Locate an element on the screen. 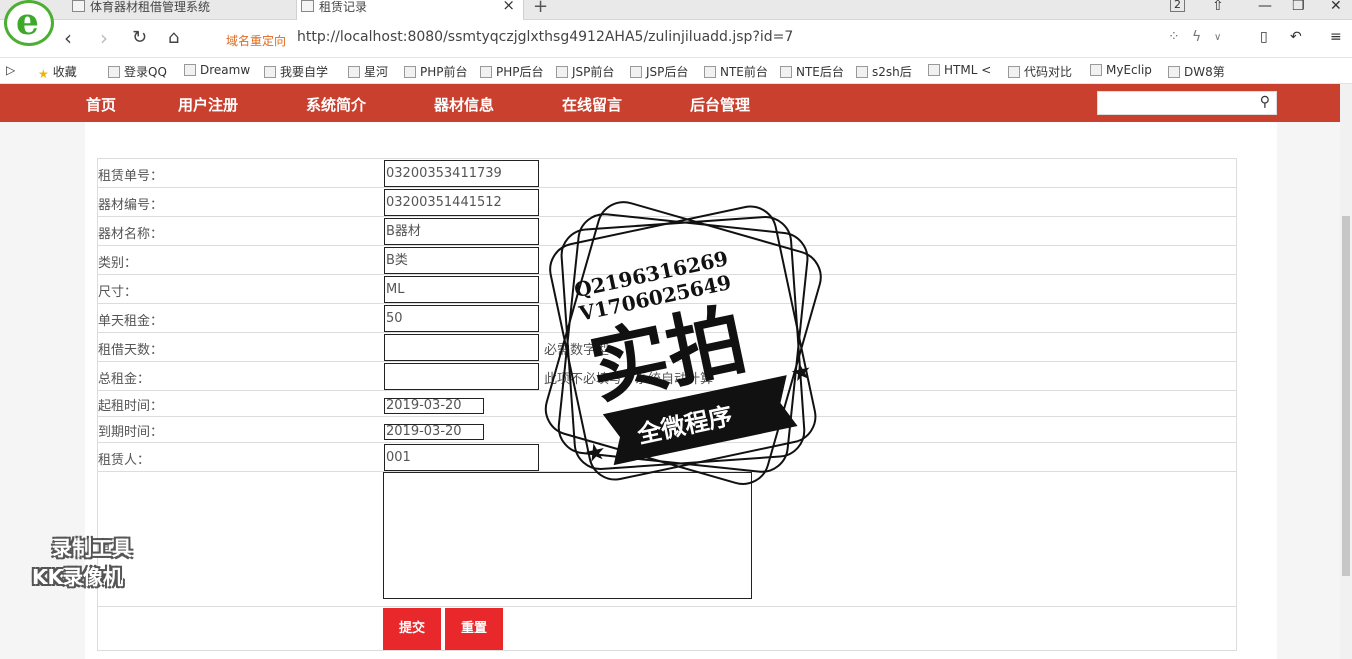 The image size is (1352, 659). bookmark-item: 代码对比 is located at coordinates (1040, 71).